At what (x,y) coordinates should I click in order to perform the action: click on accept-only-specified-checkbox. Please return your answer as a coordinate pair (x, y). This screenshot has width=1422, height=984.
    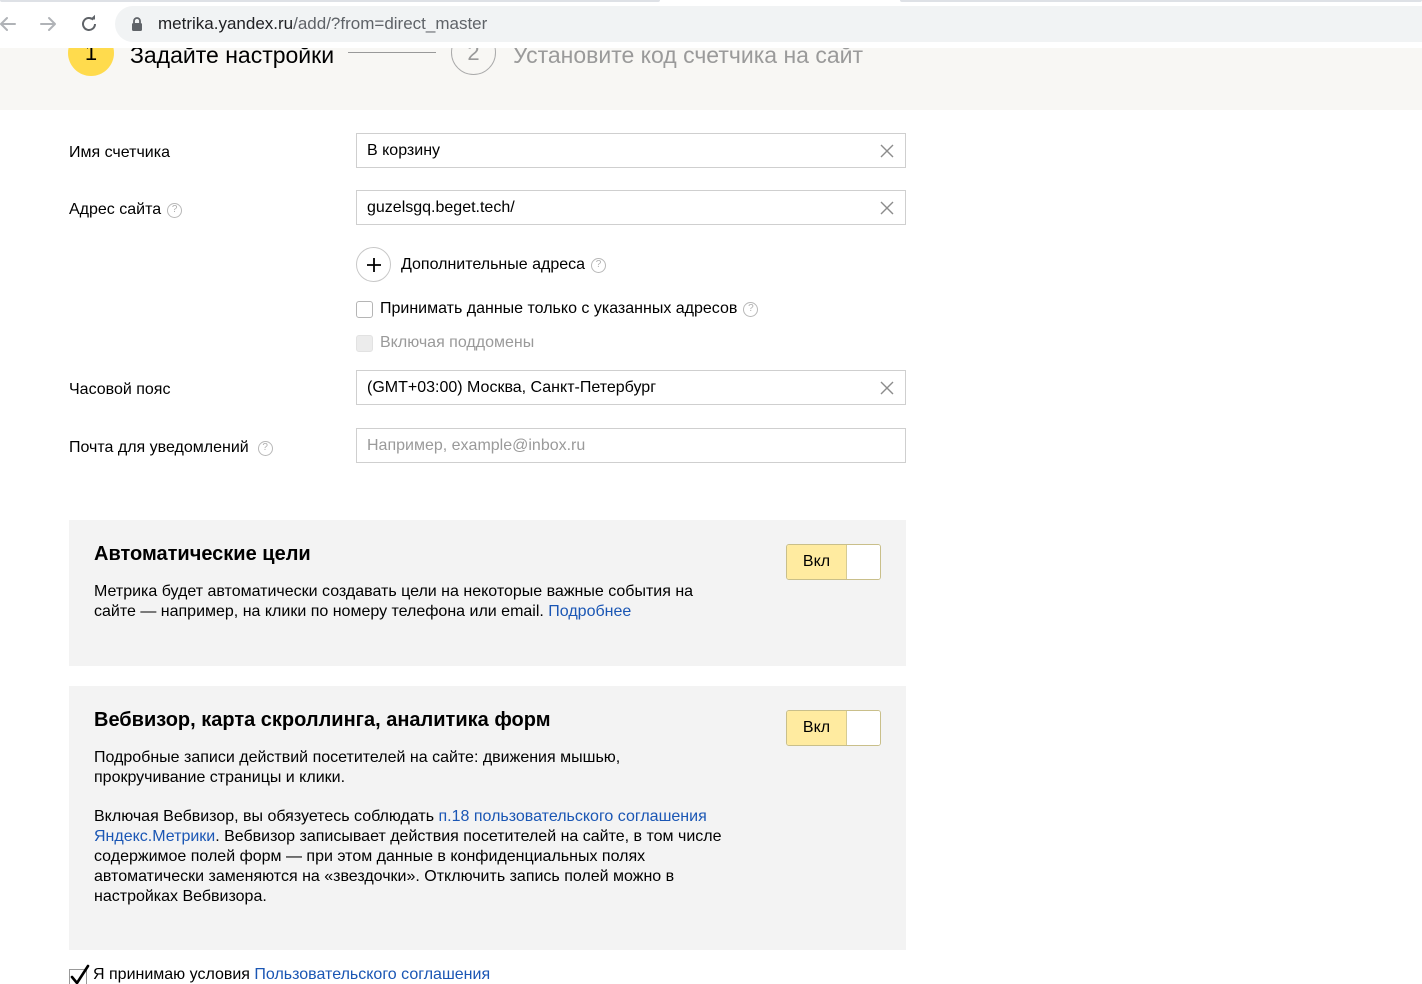
    Looking at the image, I should click on (364, 309).